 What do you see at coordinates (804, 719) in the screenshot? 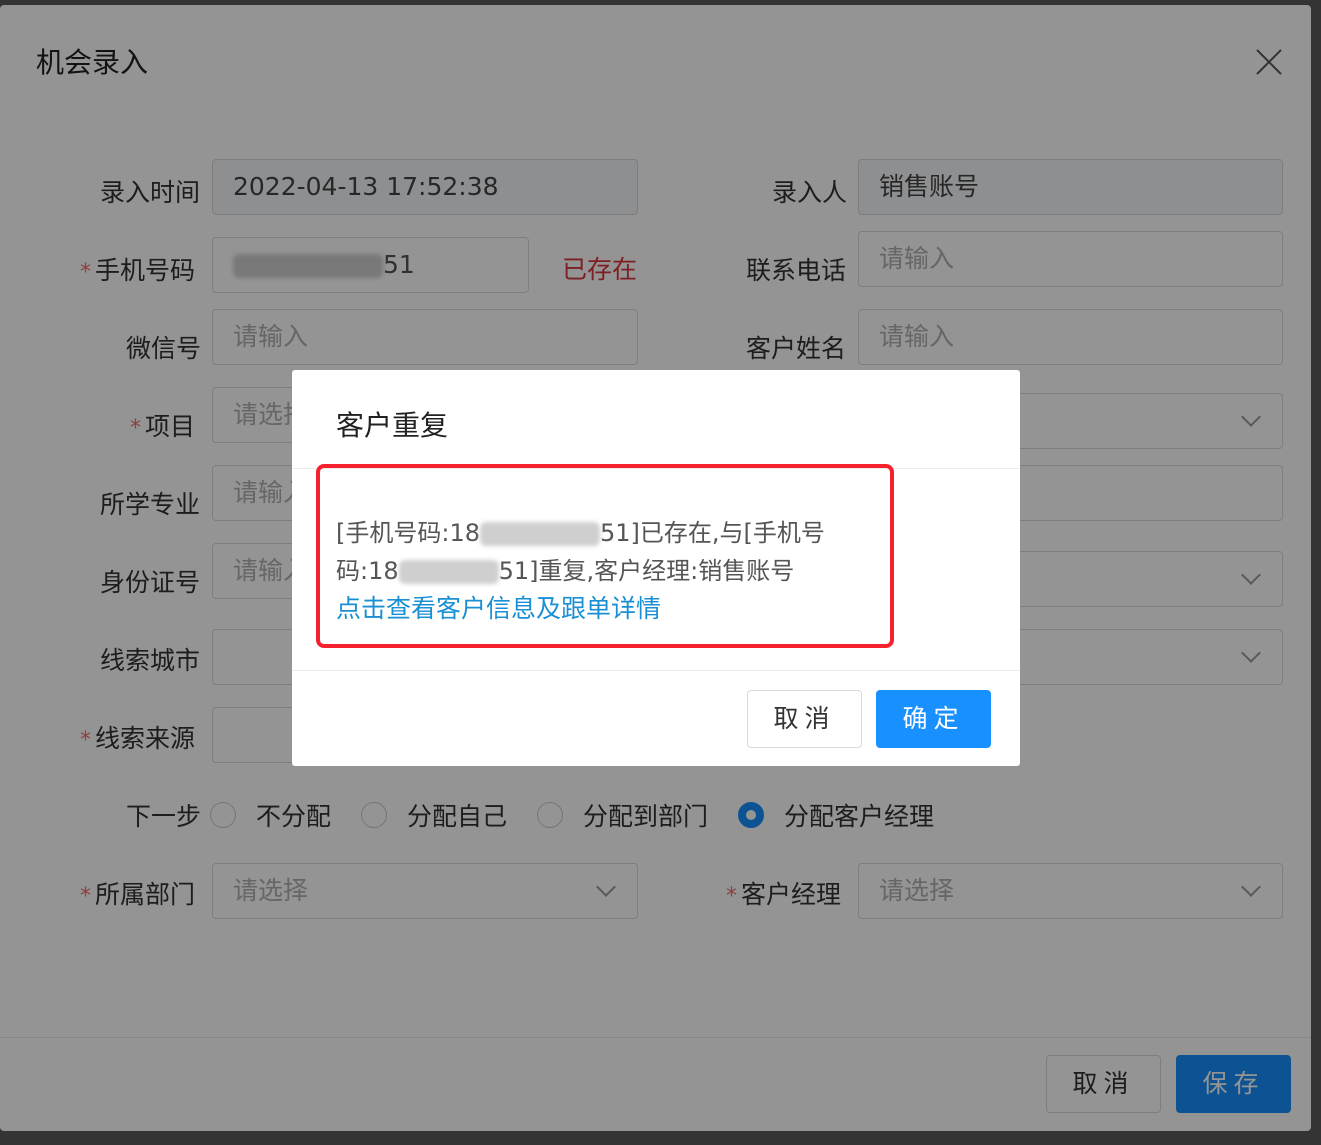
I see `modal-cancel-button: 取消` at bounding box center [804, 719].